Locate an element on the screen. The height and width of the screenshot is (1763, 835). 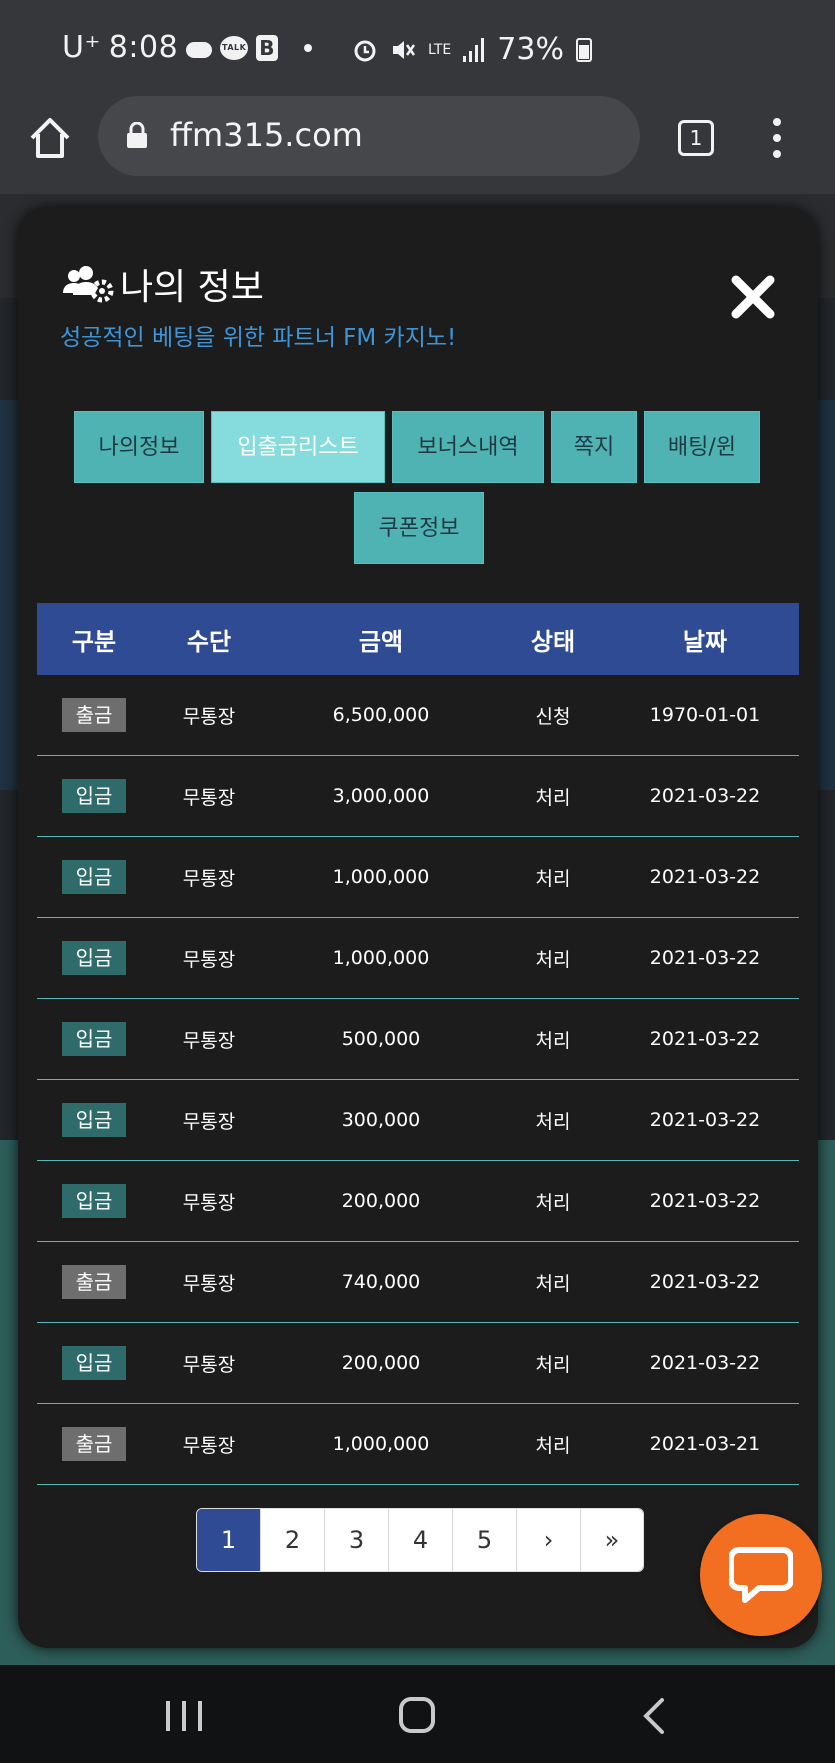
tab-messages: 쪽지 is located at coordinates (594, 447).